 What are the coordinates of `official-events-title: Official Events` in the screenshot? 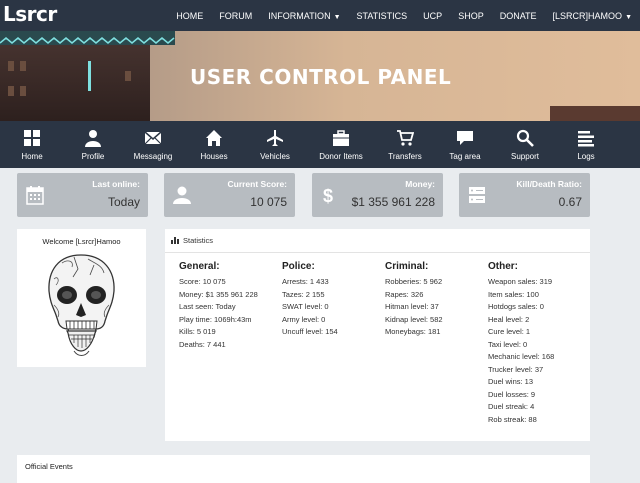 It's located at (49, 466).